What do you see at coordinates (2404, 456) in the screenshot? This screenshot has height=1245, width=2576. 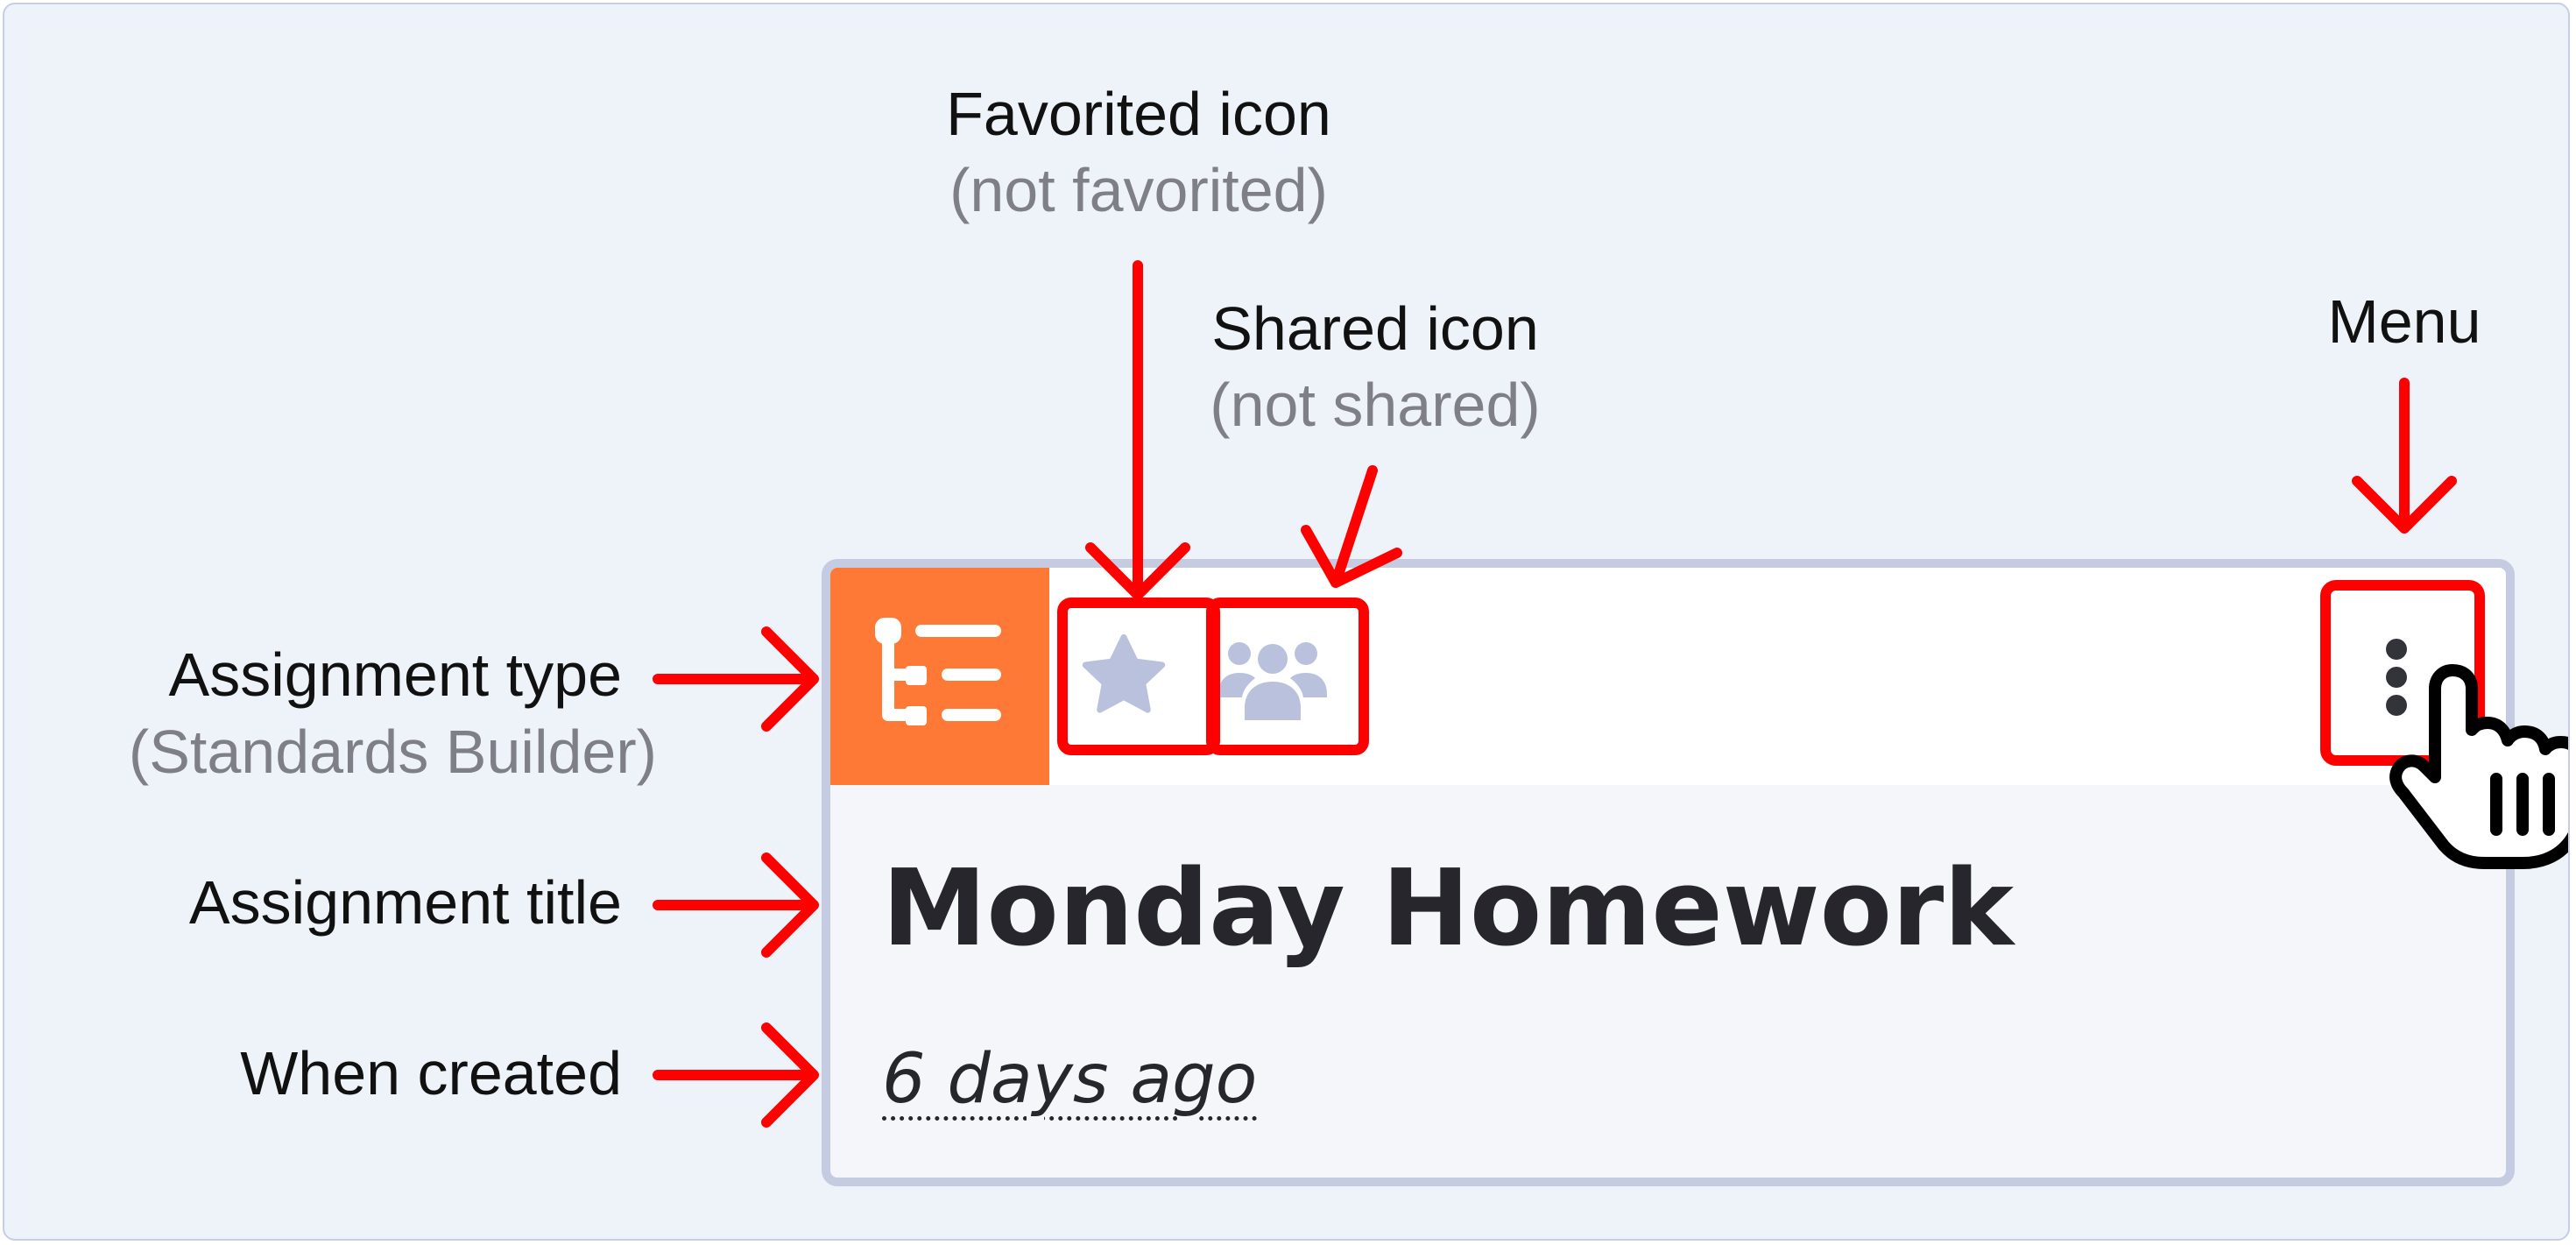 I see `menu-arrow` at bounding box center [2404, 456].